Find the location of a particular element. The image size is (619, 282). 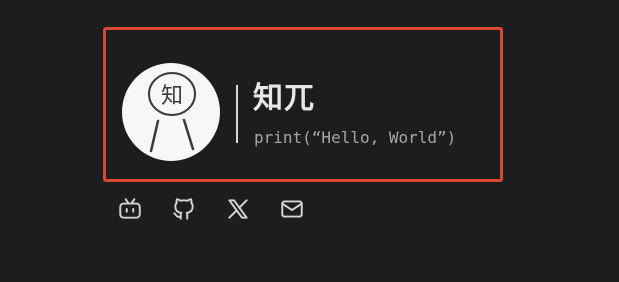

mail-icon is located at coordinates (292, 209).